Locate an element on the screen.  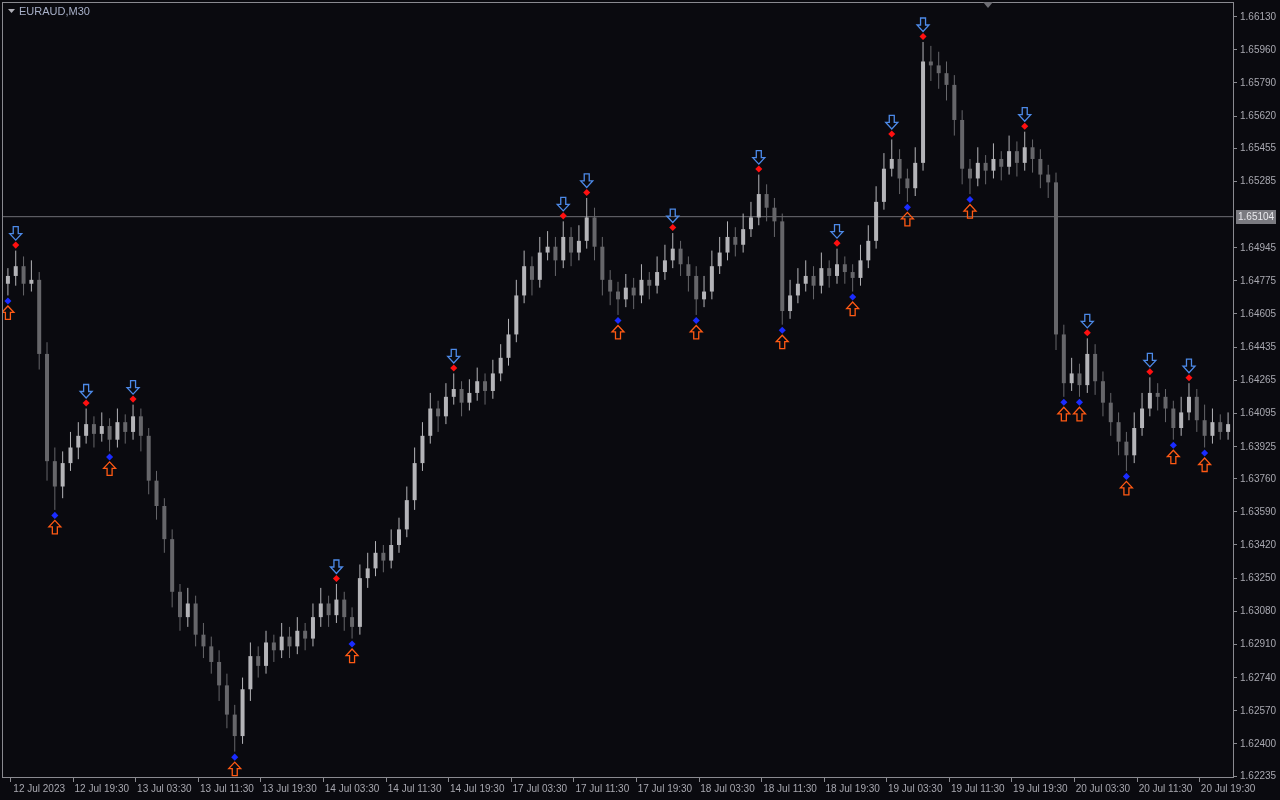
price-axis-label: 1.63925 is located at coordinates (1258, 446).